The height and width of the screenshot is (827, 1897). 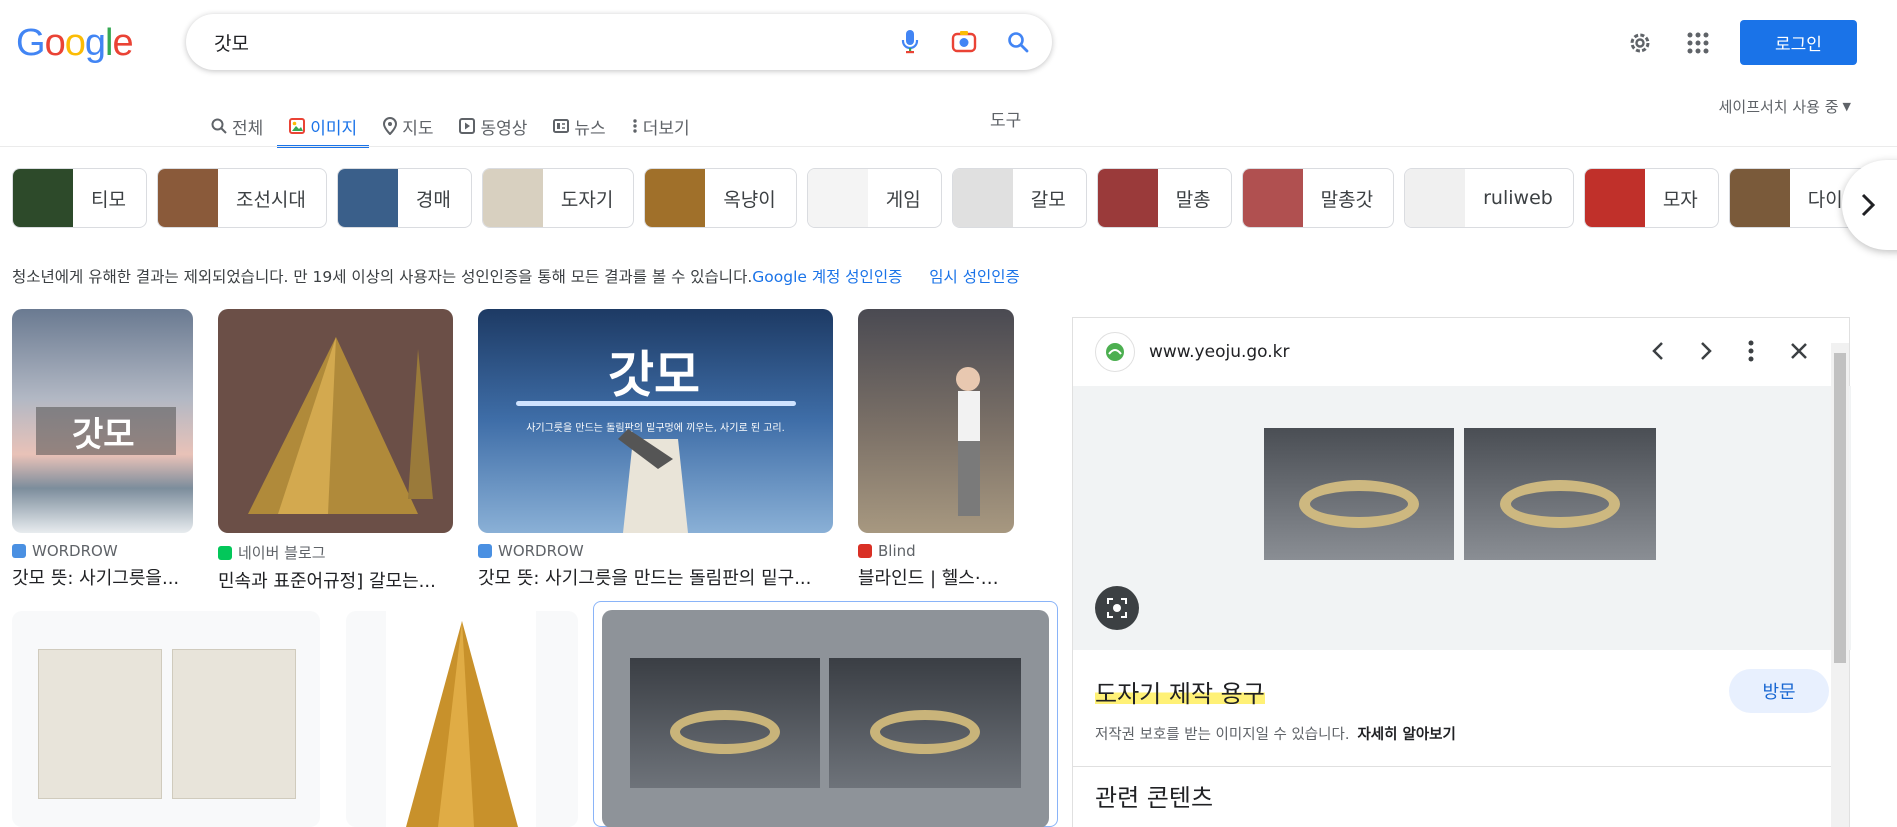 What do you see at coordinates (390, 126) in the screenshot?
I see `map-pin-icon` at bounding box center [390, 126].